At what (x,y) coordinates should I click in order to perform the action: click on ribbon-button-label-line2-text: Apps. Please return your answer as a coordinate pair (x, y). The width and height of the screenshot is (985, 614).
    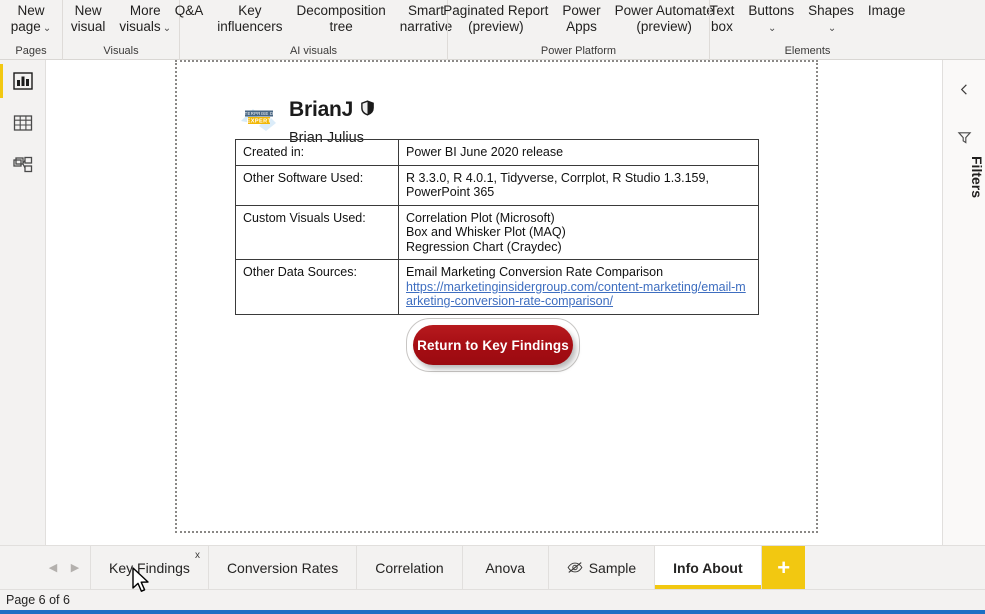
    Looking at the image, I should click on (581, 26).